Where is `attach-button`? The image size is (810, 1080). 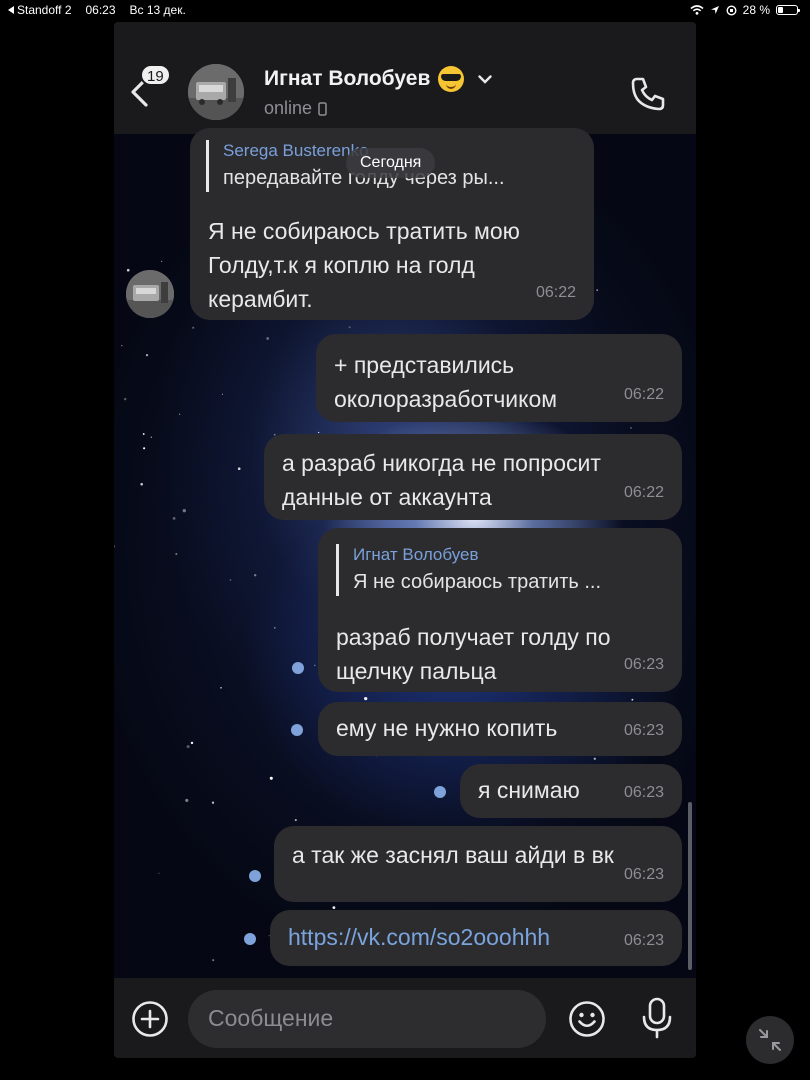 attach-button is located at coordinates (150, 1019).